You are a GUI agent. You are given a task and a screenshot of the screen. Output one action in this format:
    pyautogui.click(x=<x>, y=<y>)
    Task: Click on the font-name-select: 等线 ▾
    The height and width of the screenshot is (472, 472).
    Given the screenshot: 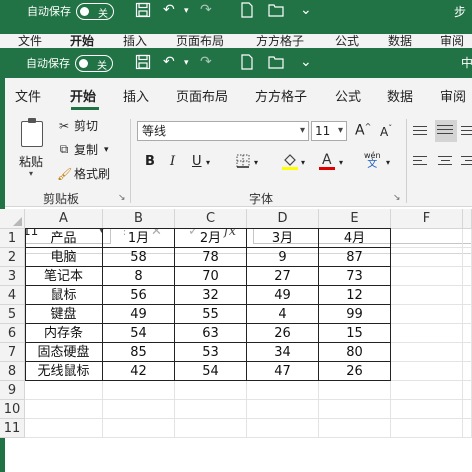 What is the action you would take?
    pyautogui.click(x=223, y=131)
    